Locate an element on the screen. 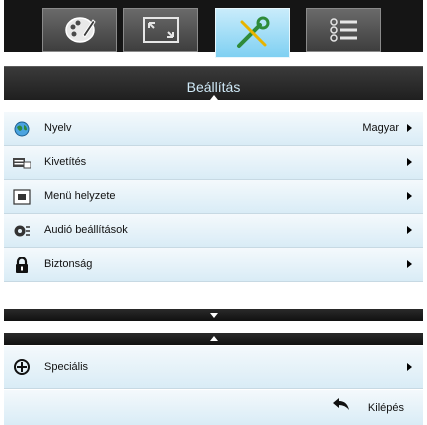 Image resolution: width=427 pixels, height=425 pixels. menu-item-label: Menü helyzete is located at coordinates (80, 196).